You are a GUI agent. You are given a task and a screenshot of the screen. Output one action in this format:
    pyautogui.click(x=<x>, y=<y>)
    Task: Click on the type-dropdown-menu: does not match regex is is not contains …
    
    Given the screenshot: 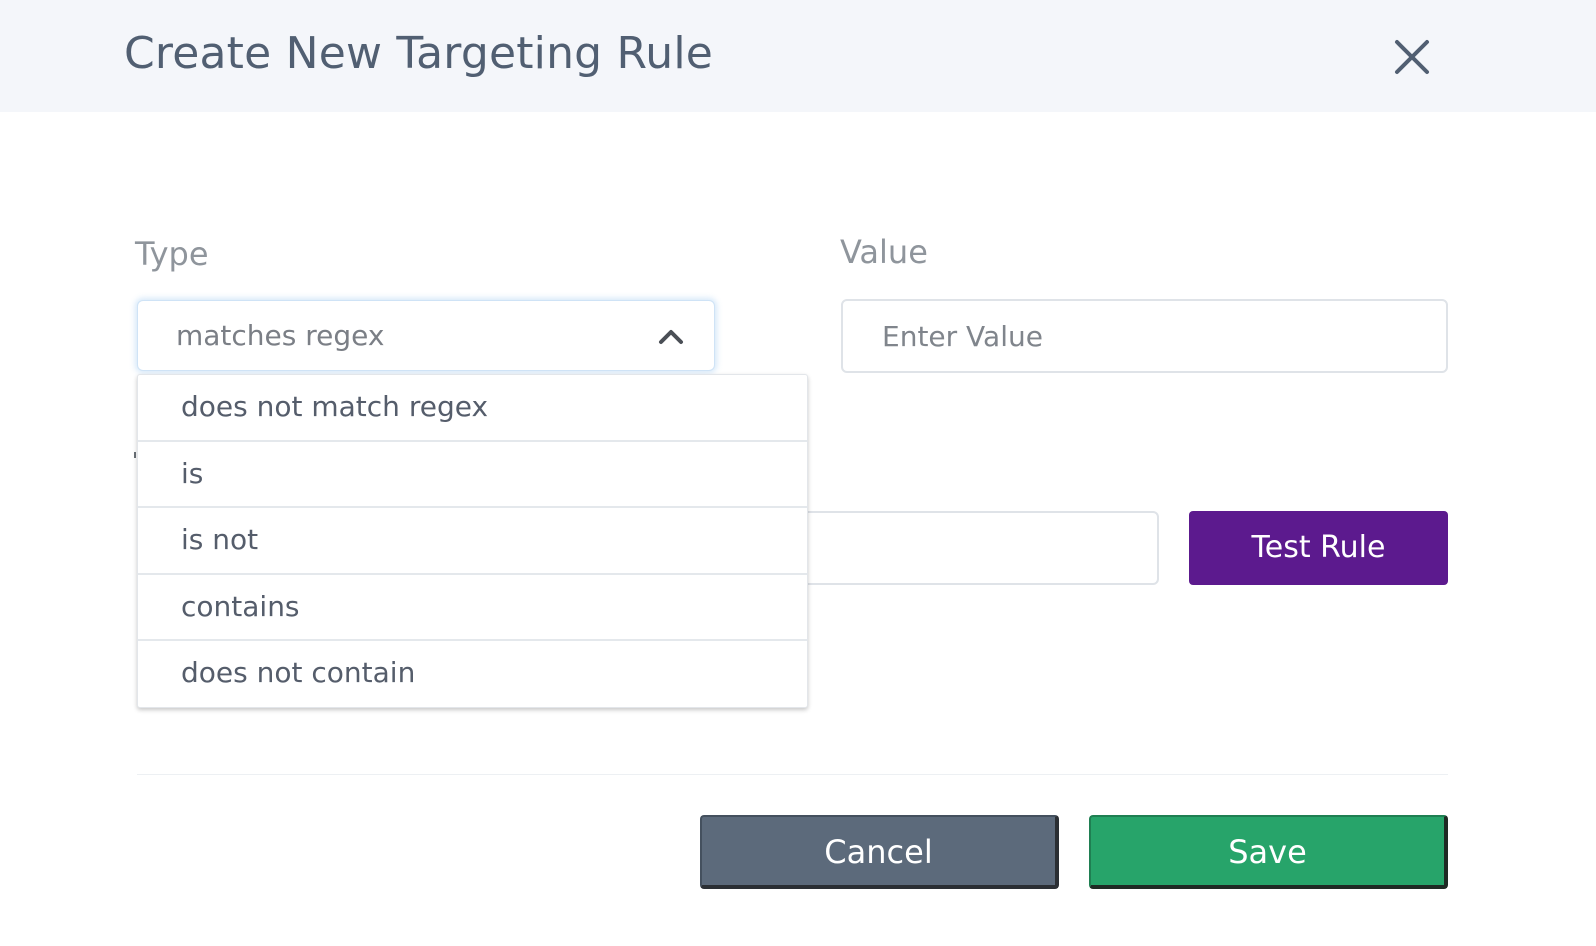 What is the action you would take?
    pyautogui.click(x=472, y=541)
    